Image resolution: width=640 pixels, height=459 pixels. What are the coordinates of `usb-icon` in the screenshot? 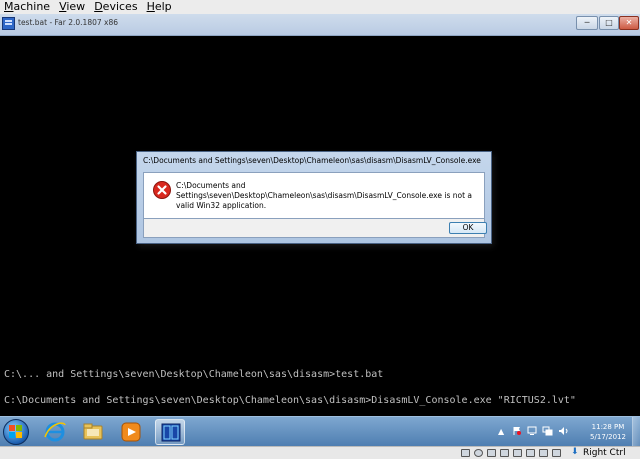 It's located at (504, 453).